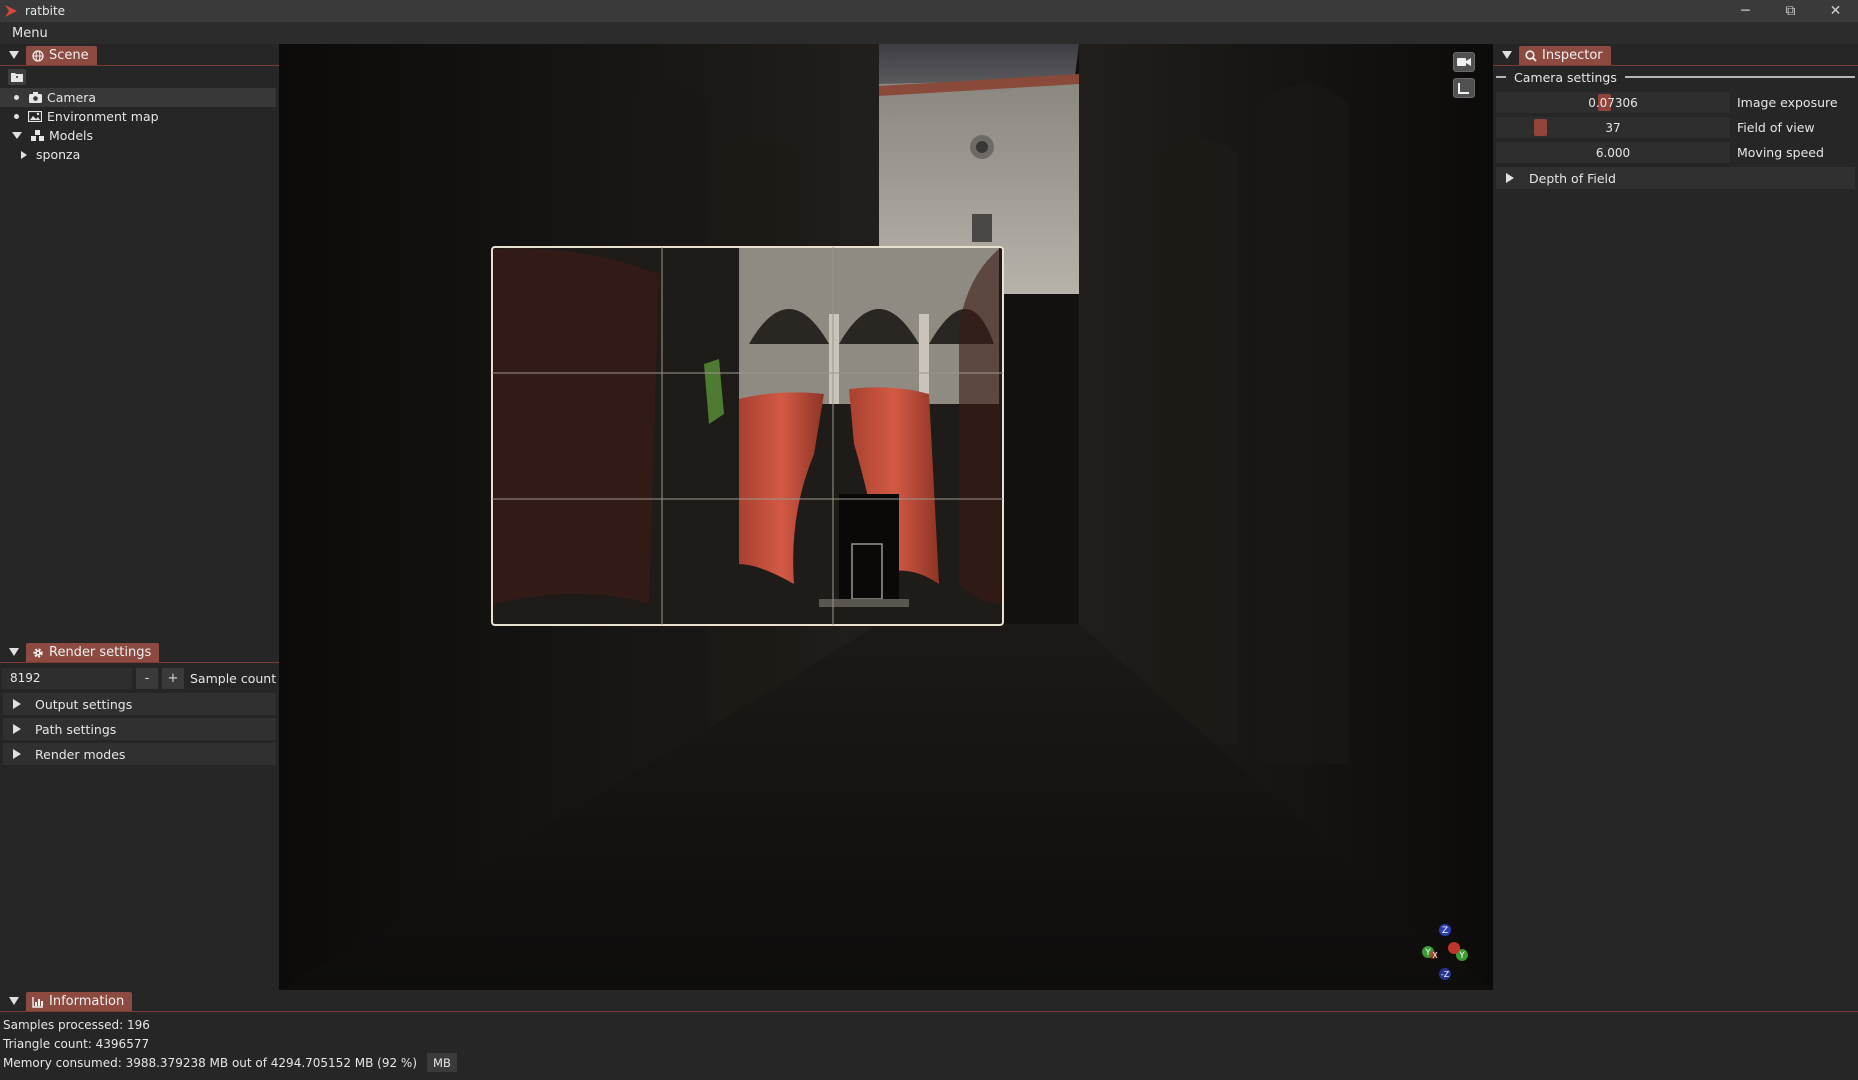 The width and height of the screenshot is (1858, 1080). What do you see at coordinates (80, 754) in the screenshot?
I see `section-label: Render modes` at bounding box center [80, 754].